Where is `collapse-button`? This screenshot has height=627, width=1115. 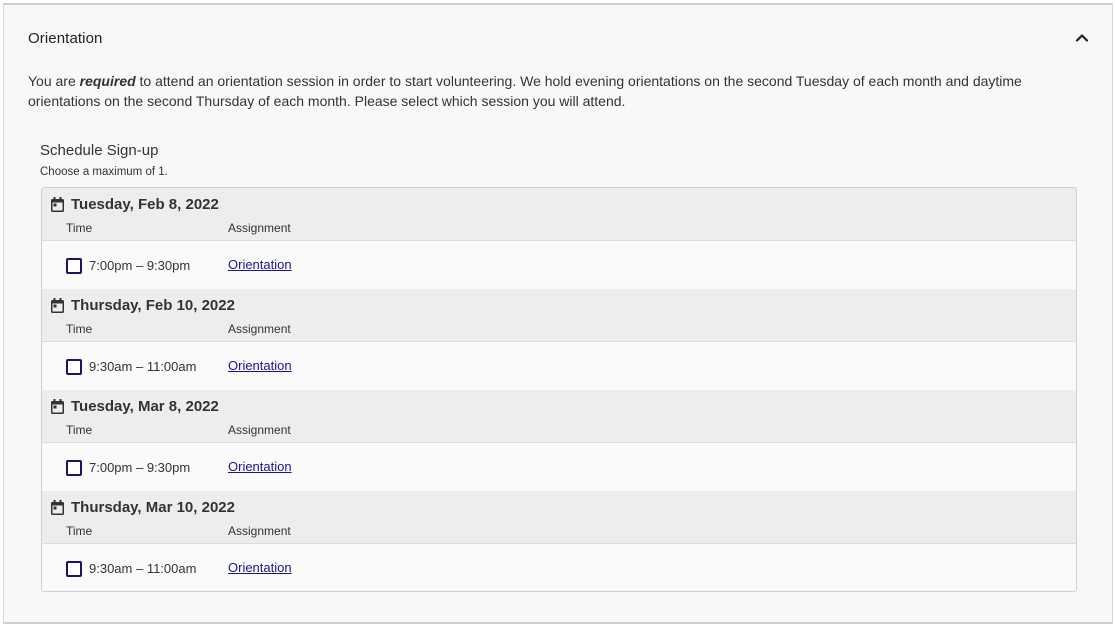 collapse-button is located at coordinates (1082, 37).